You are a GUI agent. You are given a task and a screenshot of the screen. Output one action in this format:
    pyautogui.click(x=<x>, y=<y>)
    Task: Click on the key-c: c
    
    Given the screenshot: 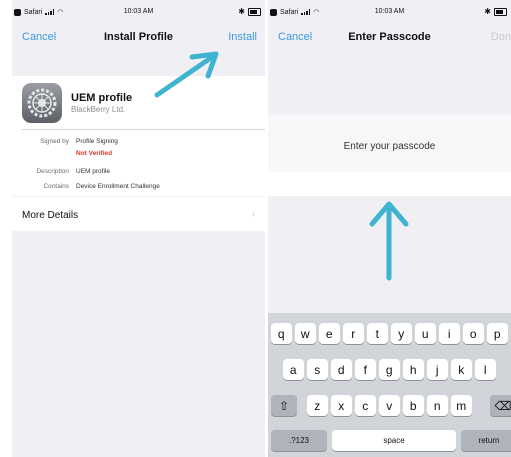 What is the action you would take?
    pyautogui.click(x=365, y=405)
    